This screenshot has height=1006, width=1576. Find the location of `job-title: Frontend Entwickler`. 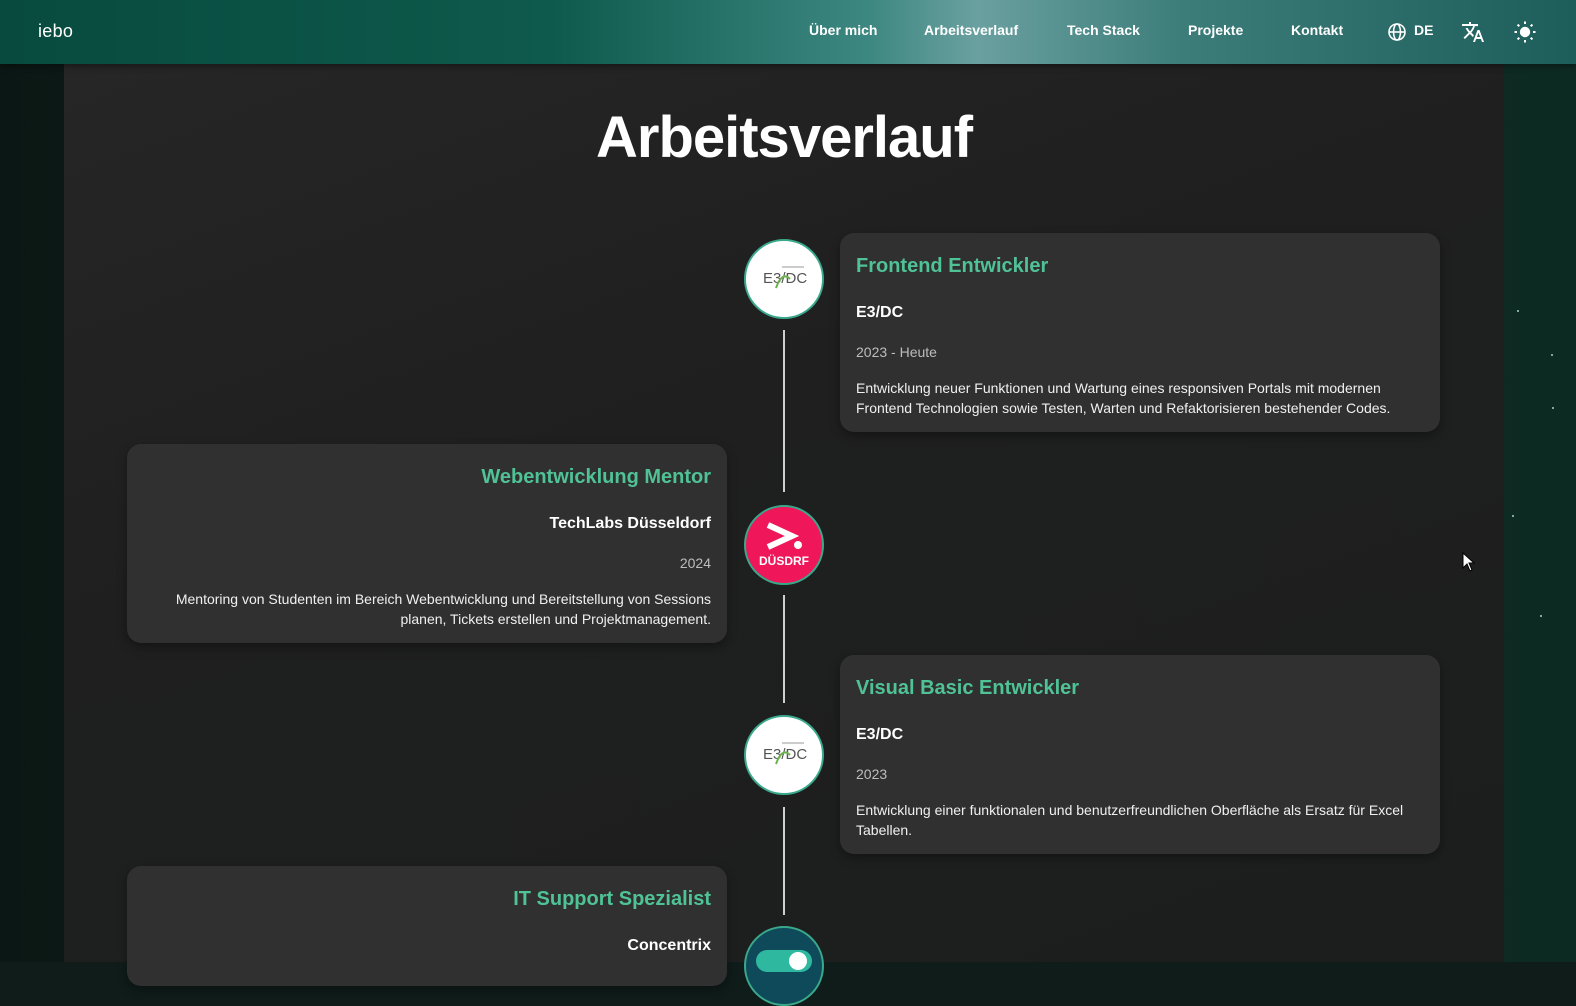

job-title: Frontend Entwickler is located at coordinates (952, 266).